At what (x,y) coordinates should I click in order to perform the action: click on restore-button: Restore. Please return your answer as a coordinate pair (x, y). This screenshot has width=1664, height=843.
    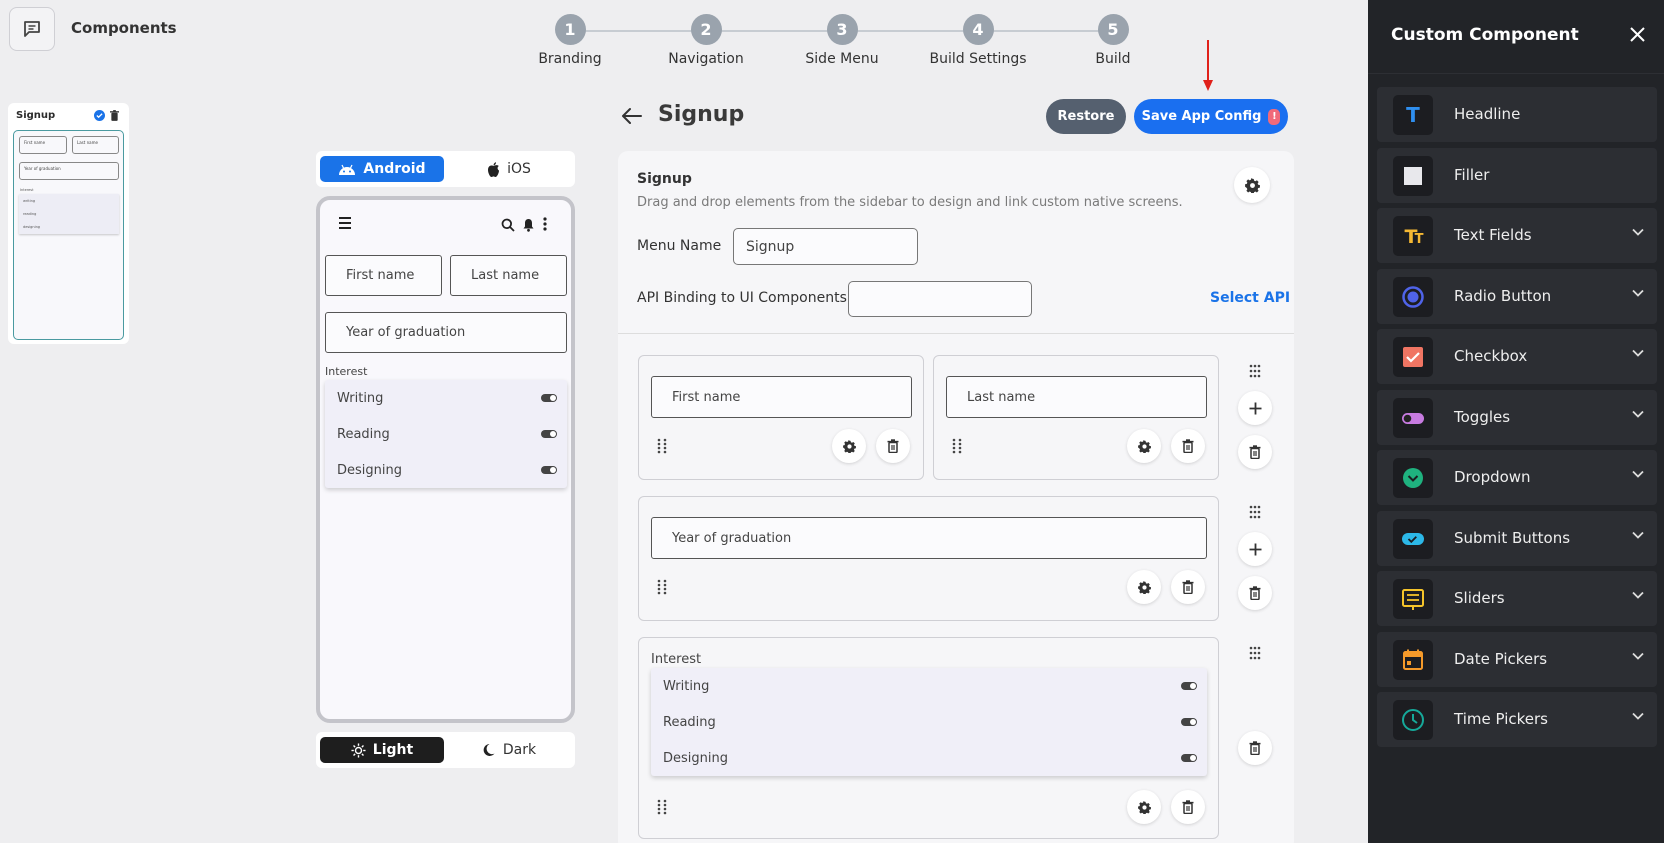
    Looking at the image, I should click on (1086, 116).